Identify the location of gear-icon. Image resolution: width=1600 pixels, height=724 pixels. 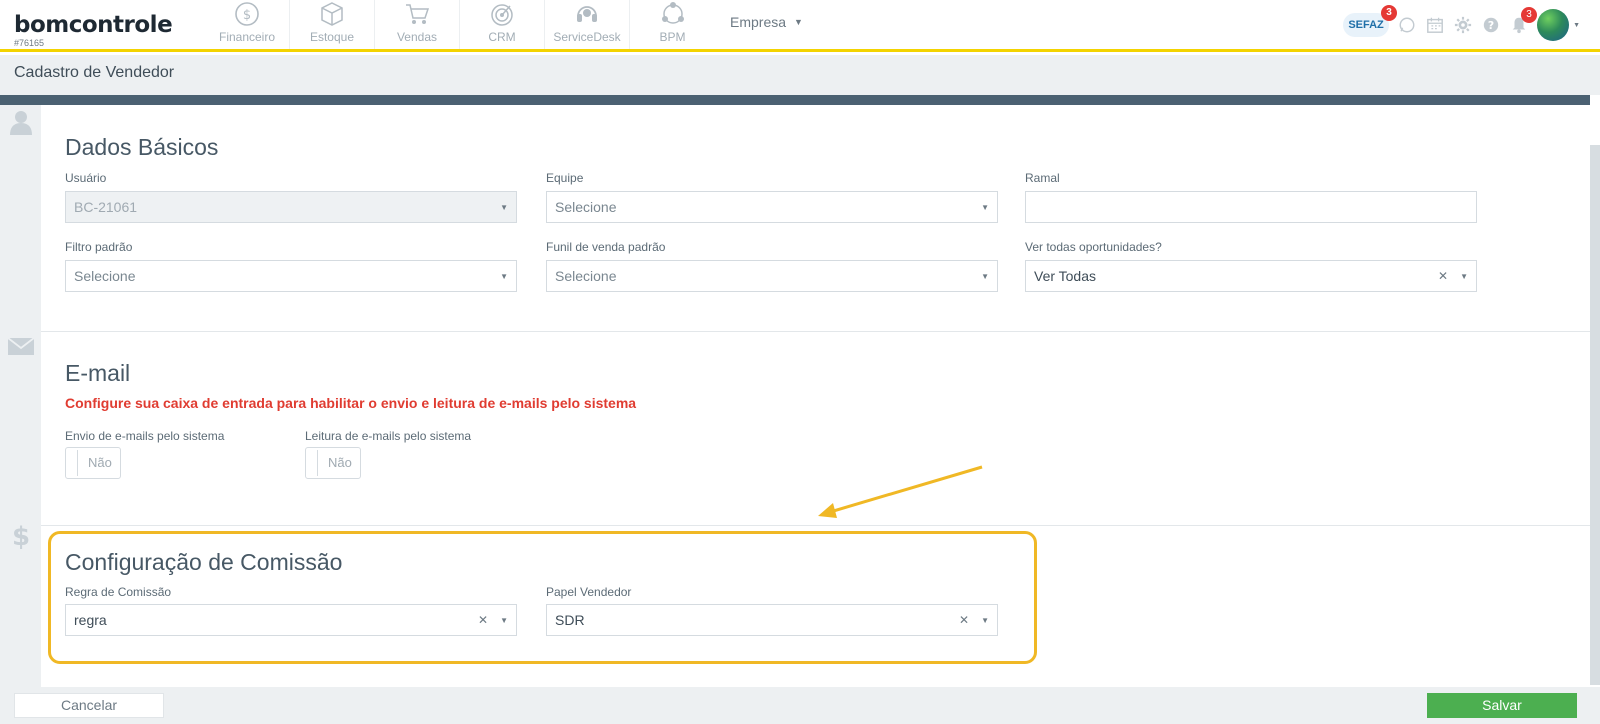
(1463, 25).